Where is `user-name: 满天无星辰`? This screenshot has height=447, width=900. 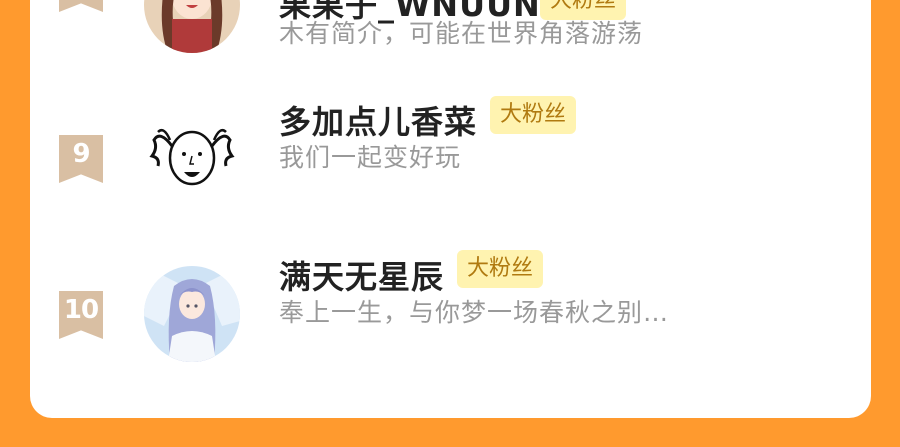
user-name: 满天无星辰 is located at coordinates (361, 275).